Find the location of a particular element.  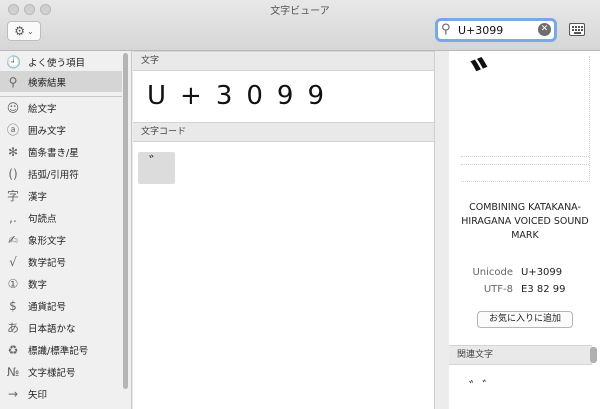

sidebar-item-currency: $ 通貨記号 is located at coordinates (61, 305).